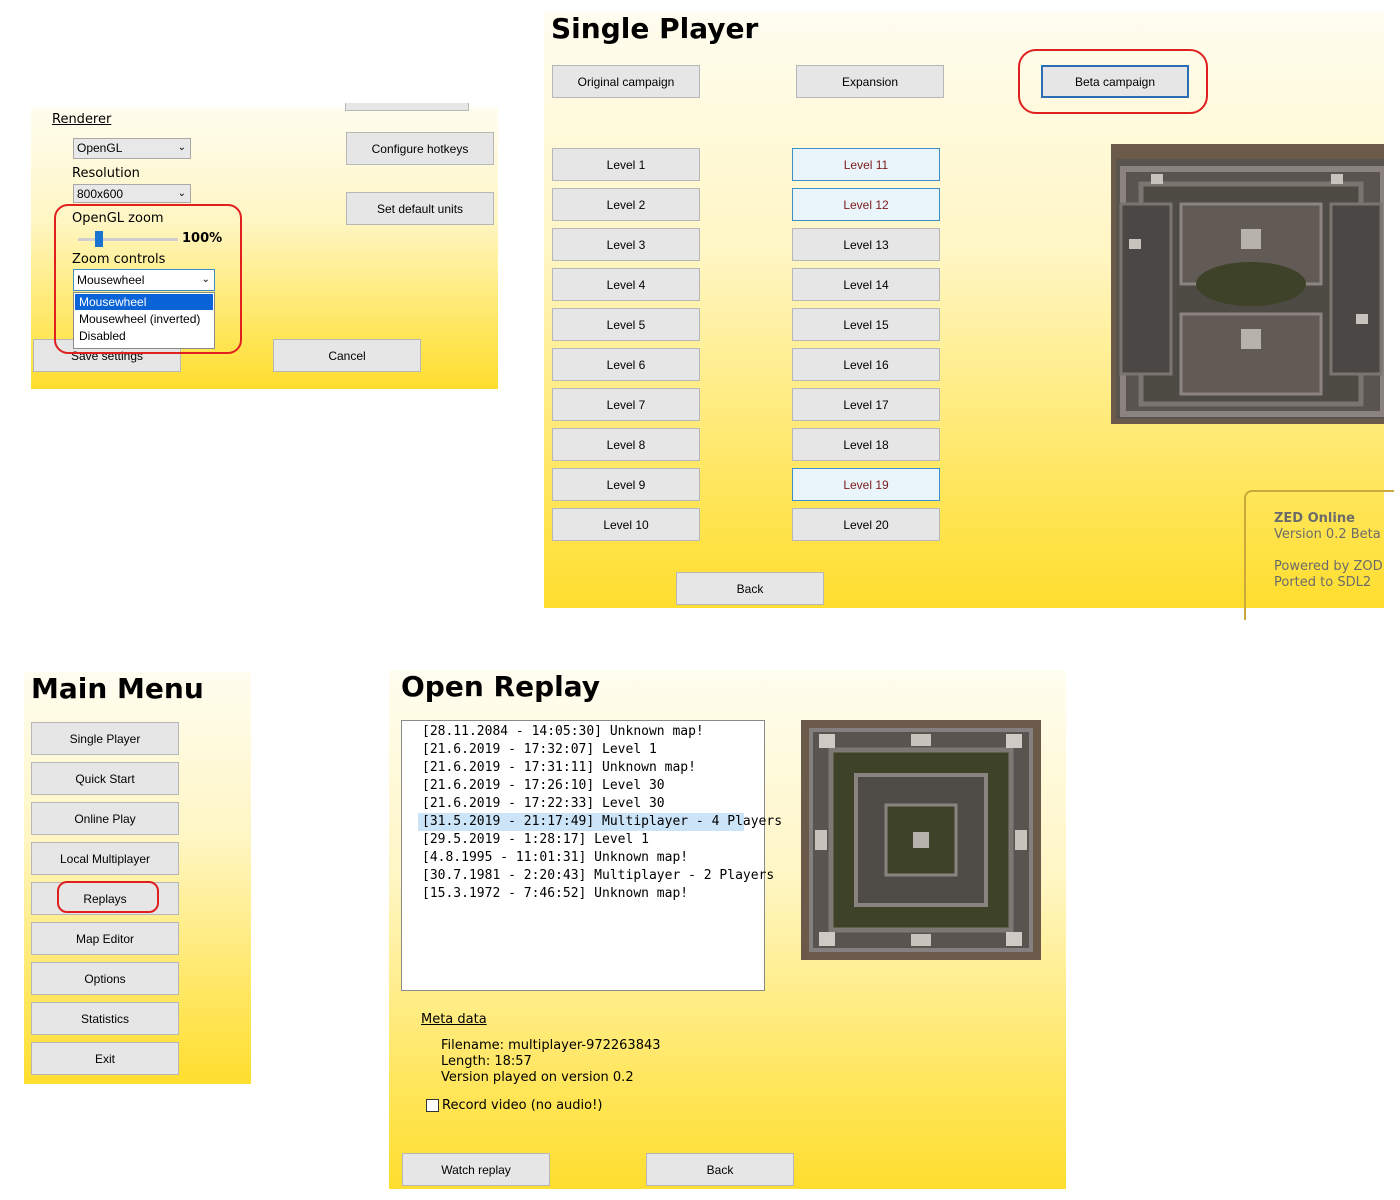 The image size is (1400, 1200). I want to click on info-app-name: ZED Online, so click(1314, 518).